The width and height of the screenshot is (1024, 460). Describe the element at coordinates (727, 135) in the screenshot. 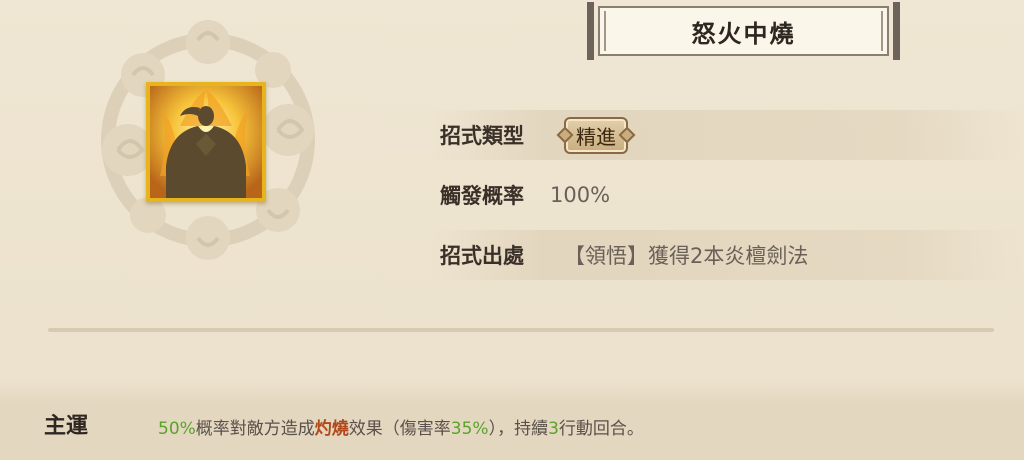

I see `skill-type-row: 招式類型 精進` at that location.